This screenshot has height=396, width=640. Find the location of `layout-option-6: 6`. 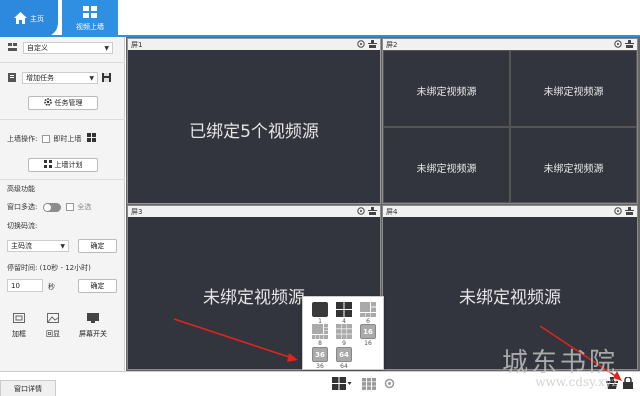

layout-option-6: 6 is located at coordinates (368, 313).